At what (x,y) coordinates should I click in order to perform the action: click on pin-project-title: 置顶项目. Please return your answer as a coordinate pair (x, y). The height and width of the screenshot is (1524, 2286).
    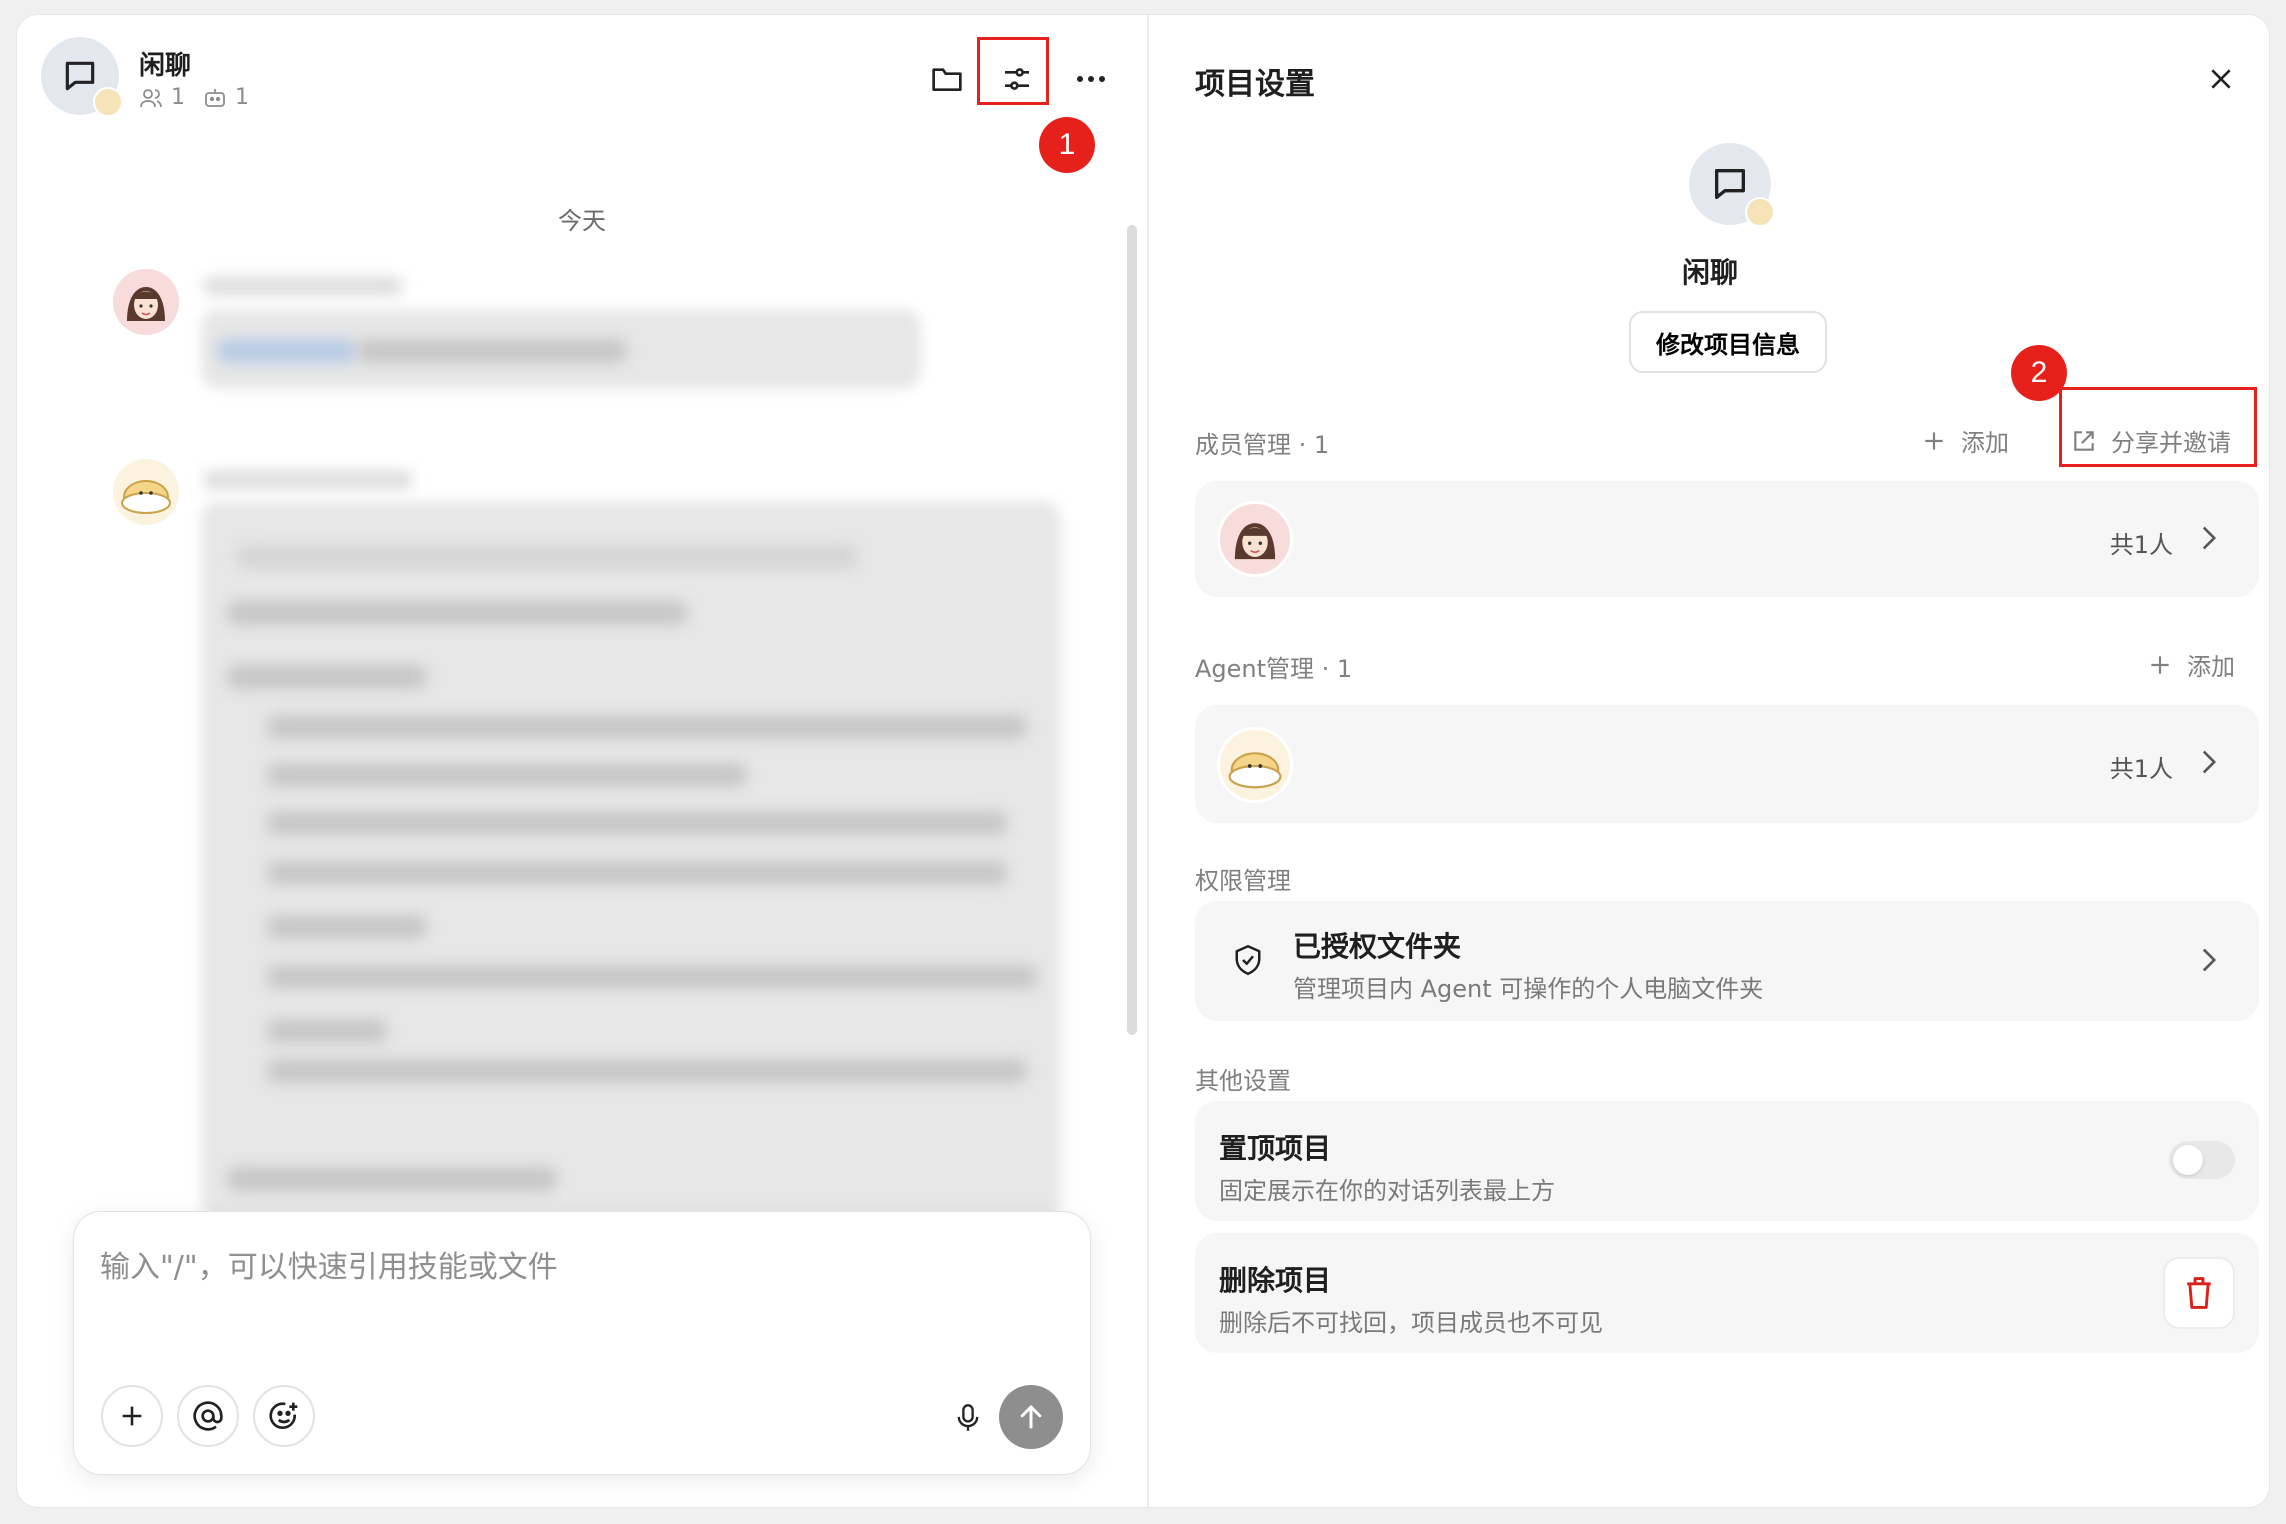
    Looking at the image, I should click on (1275, 1148).